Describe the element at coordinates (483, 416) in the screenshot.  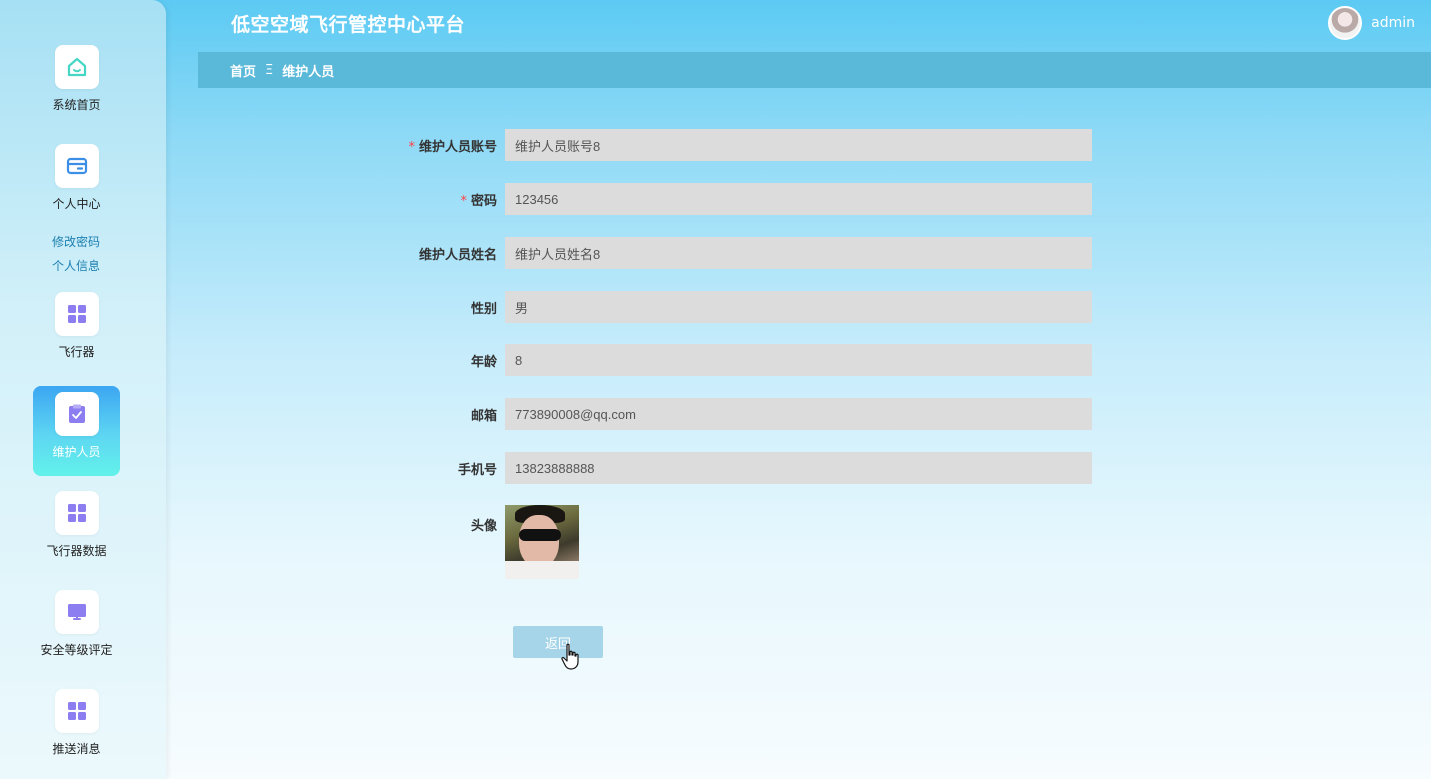
I see `email-label: 邮箱` at that location.